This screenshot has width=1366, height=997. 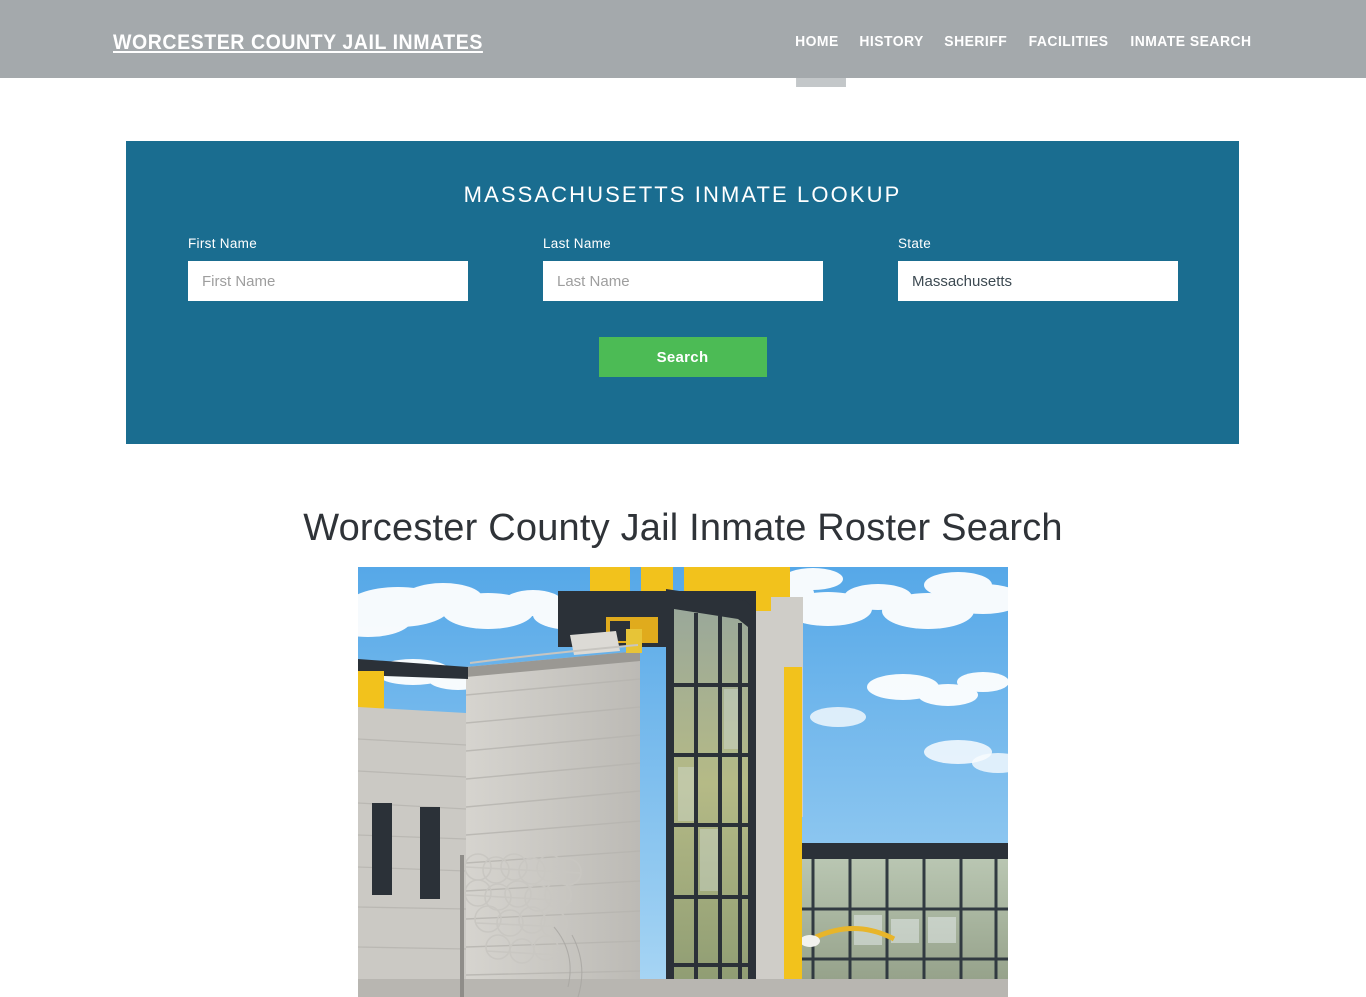 I want to click on state-label: State, so click(x=915, y=243).